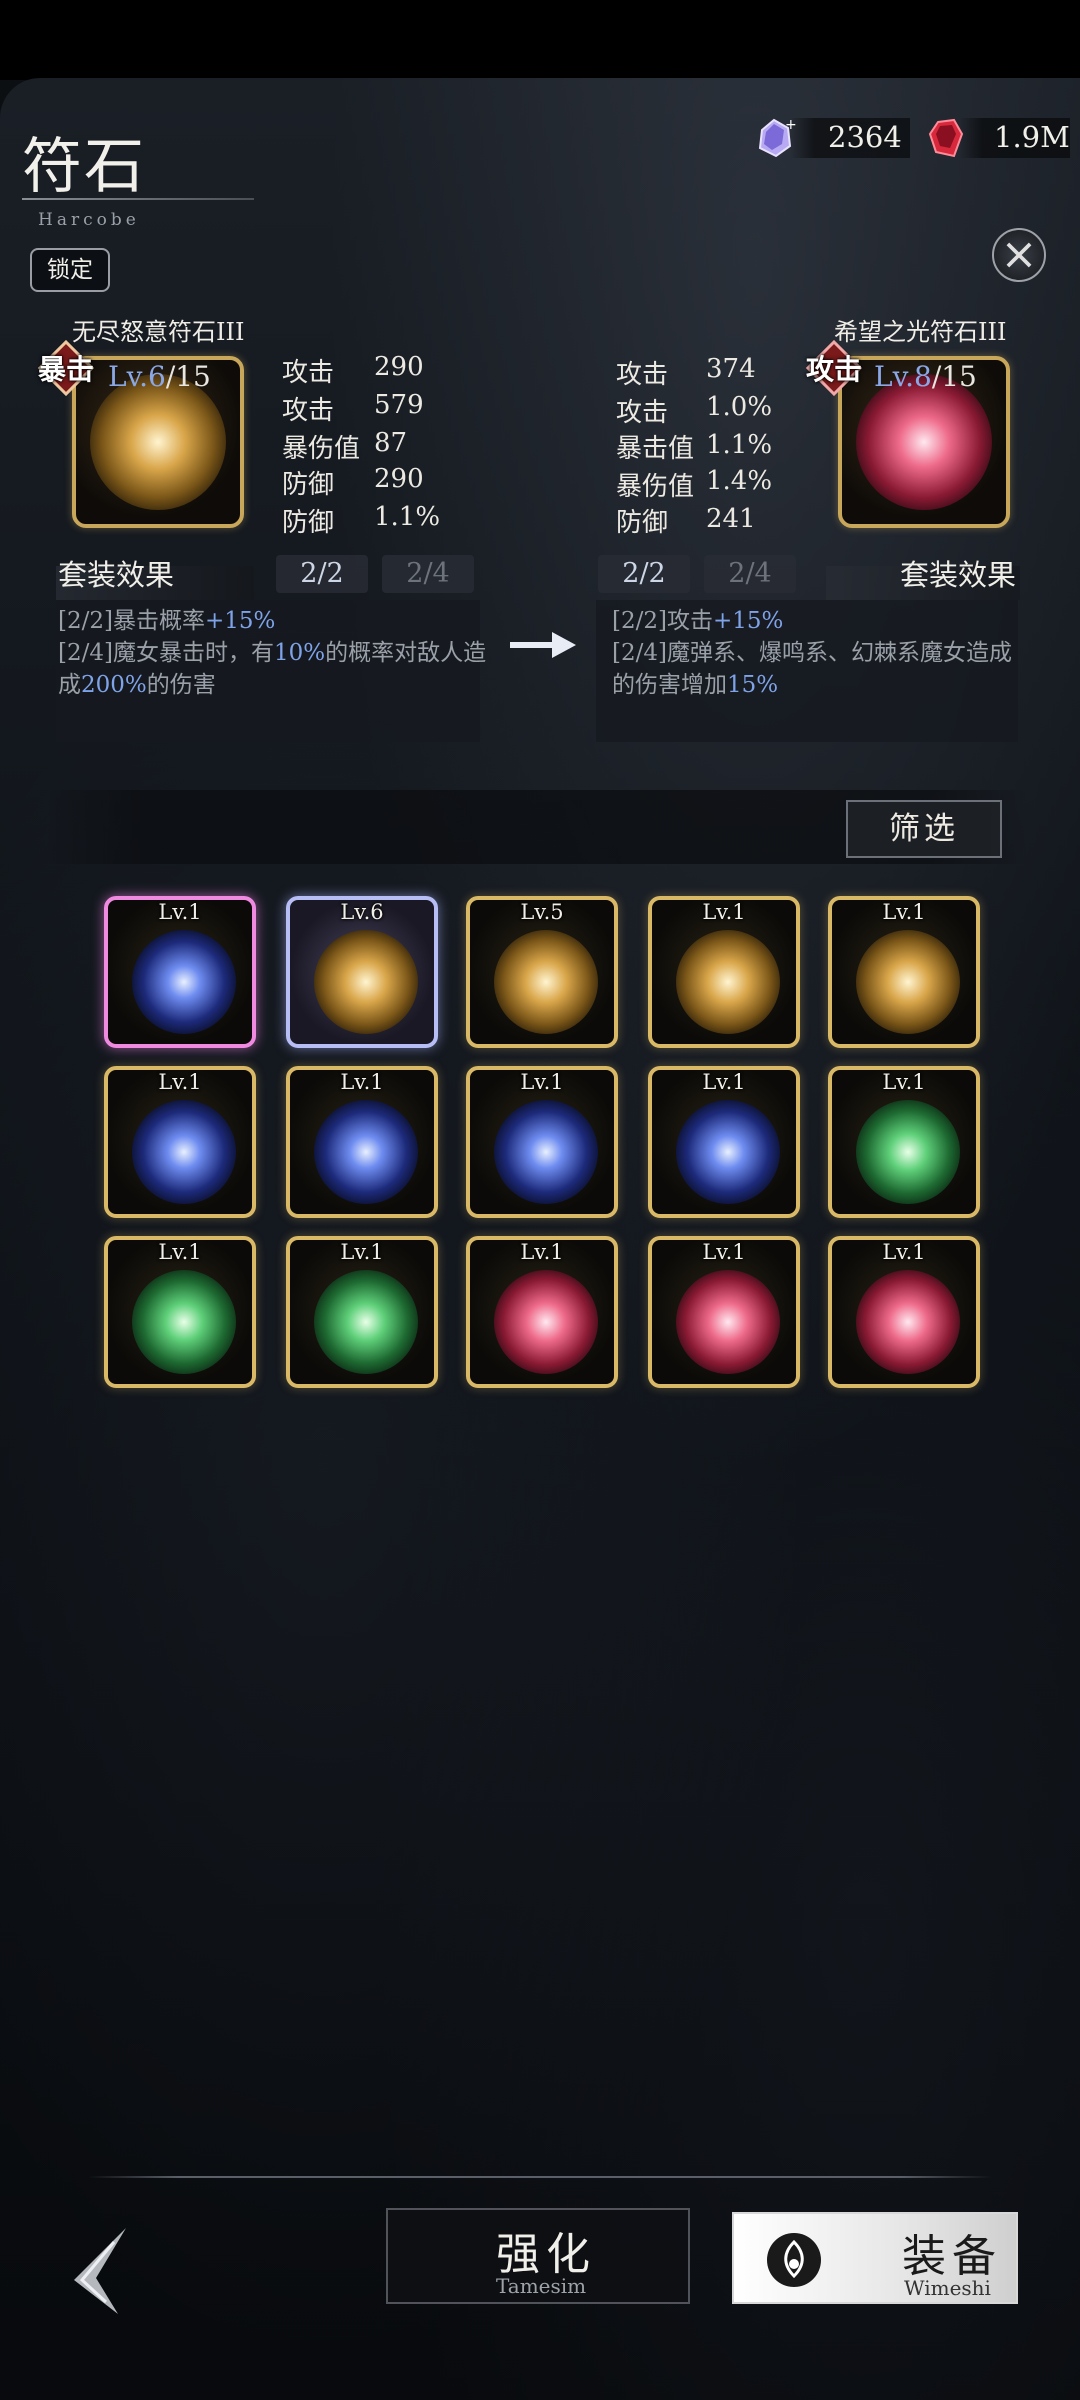 This screenshot has height=2400, width=1080. Describe the element at coordinates (642, 523) in the screenshot. I see `right-stat-label: 防御` at that location.